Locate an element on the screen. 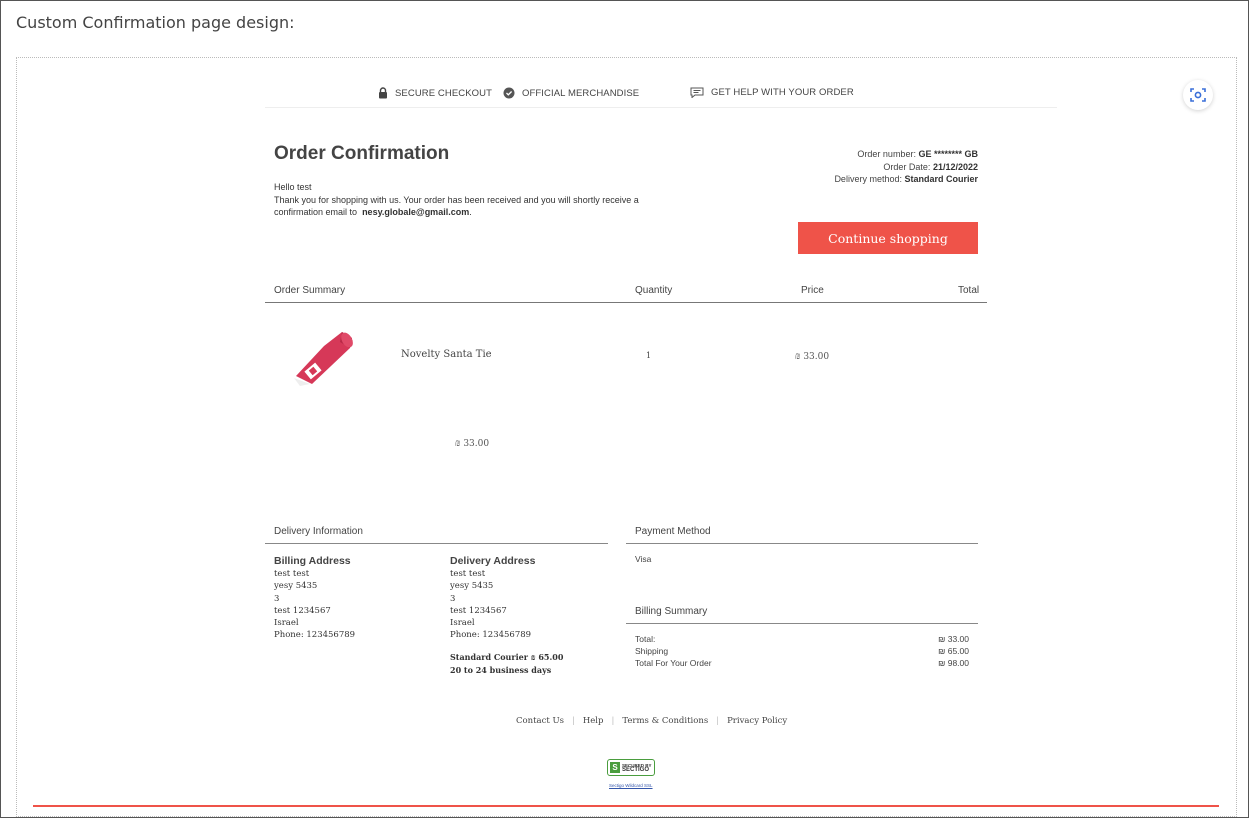 This screenshot has height=818, width=1249. screenshot-scan-button is located at coordinates (1198, 95).